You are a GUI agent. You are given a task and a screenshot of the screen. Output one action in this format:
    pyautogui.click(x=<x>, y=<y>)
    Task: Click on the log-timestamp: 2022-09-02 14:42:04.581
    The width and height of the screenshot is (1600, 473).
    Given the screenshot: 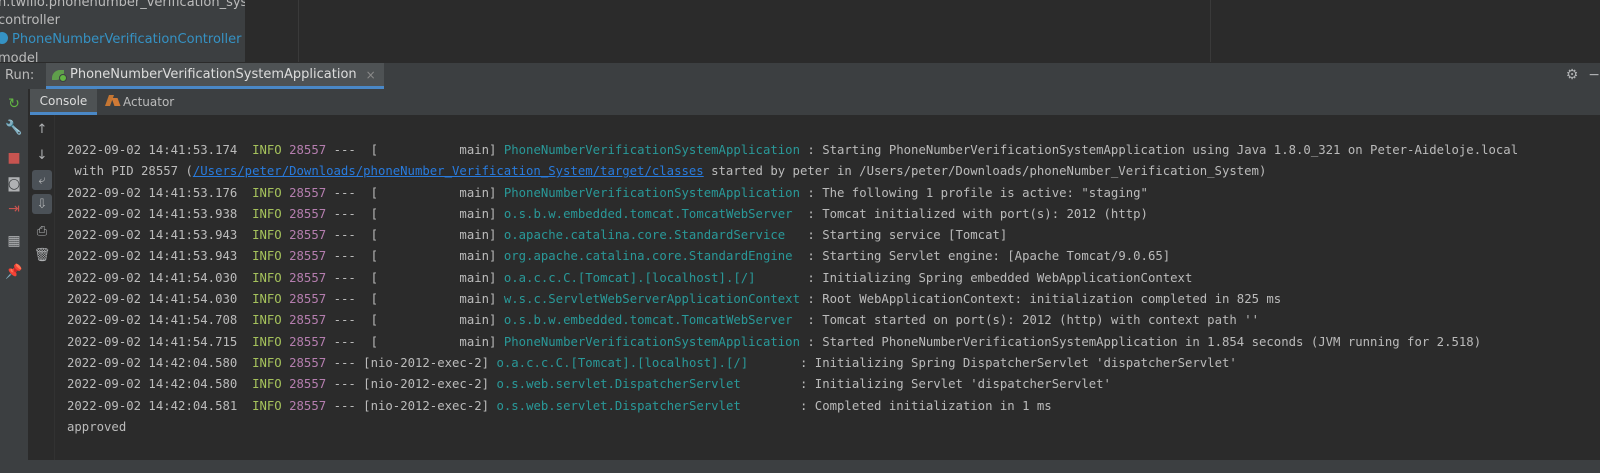 What is the action you would take?
    pyautogui.click(x=152, y=405)
    